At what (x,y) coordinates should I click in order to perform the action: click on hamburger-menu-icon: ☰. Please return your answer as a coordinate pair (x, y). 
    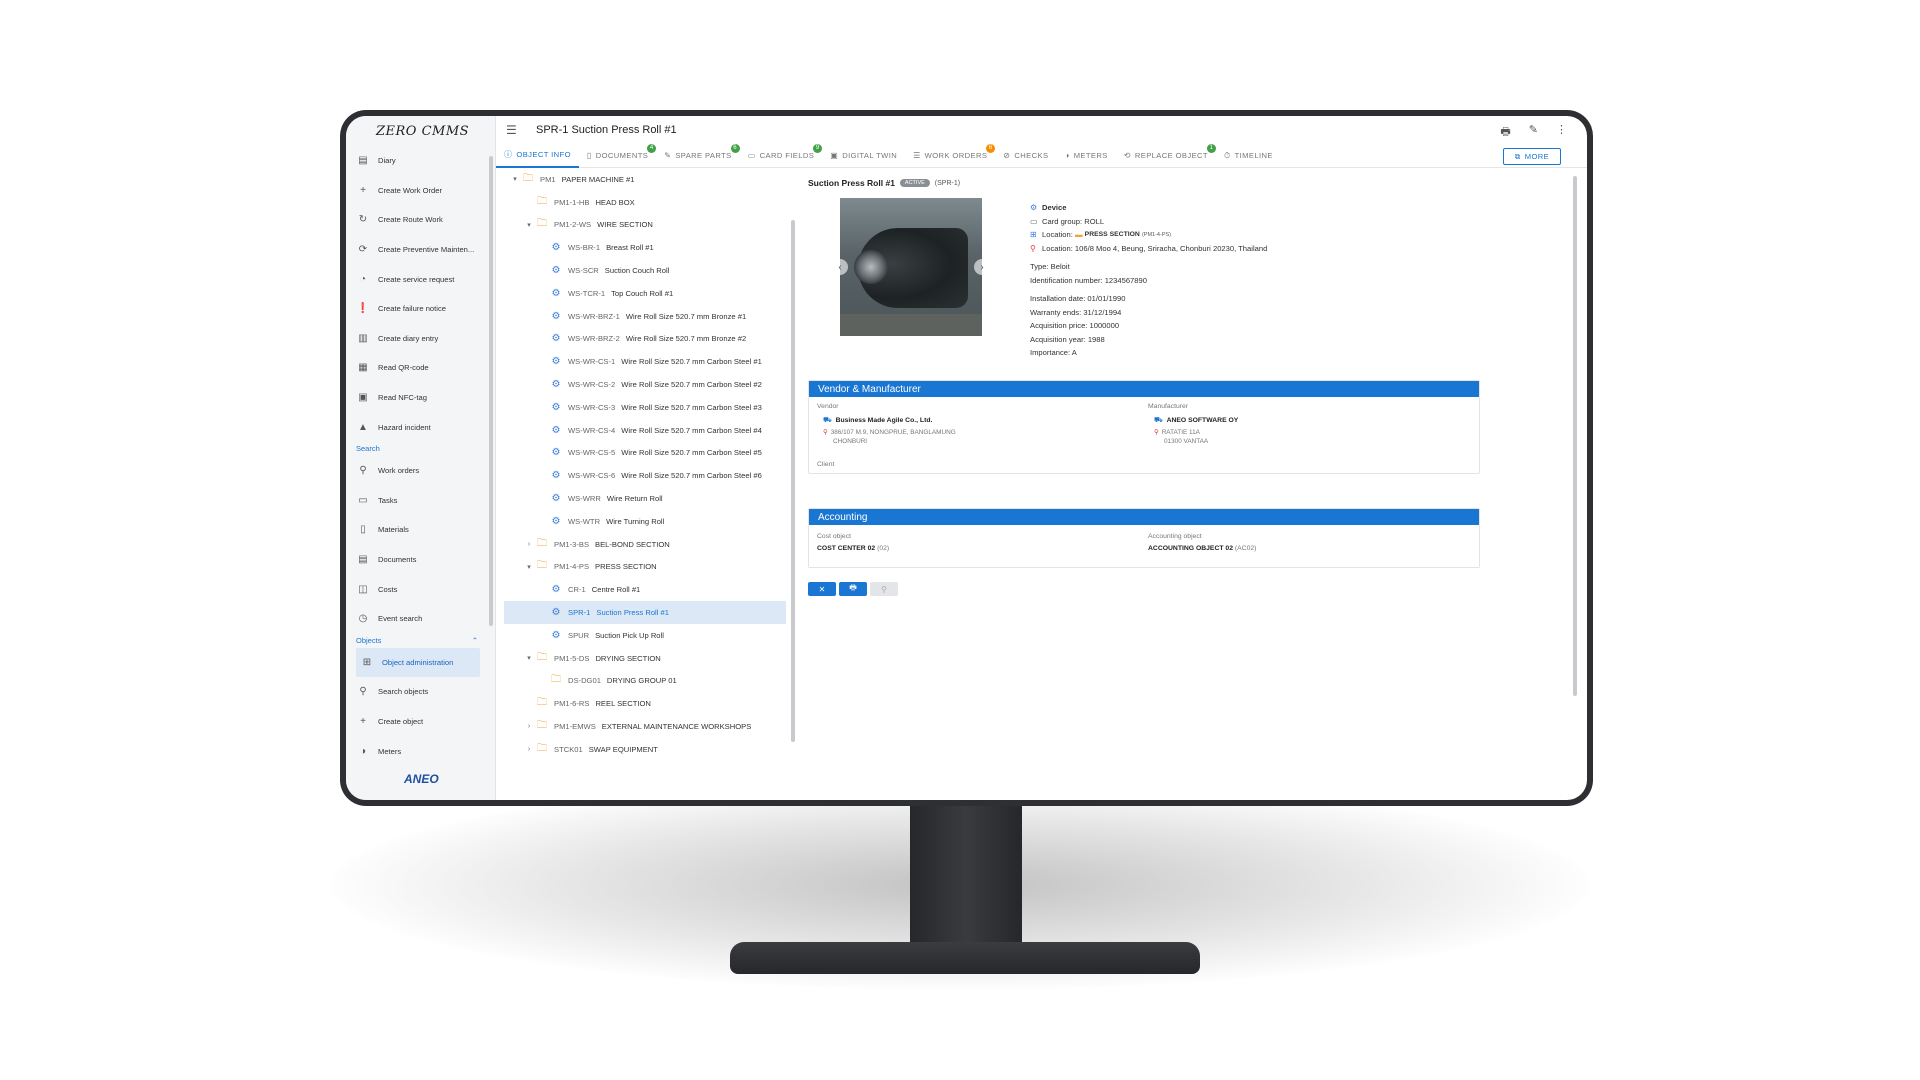
    Looking at the image, I should click on (516, 130).